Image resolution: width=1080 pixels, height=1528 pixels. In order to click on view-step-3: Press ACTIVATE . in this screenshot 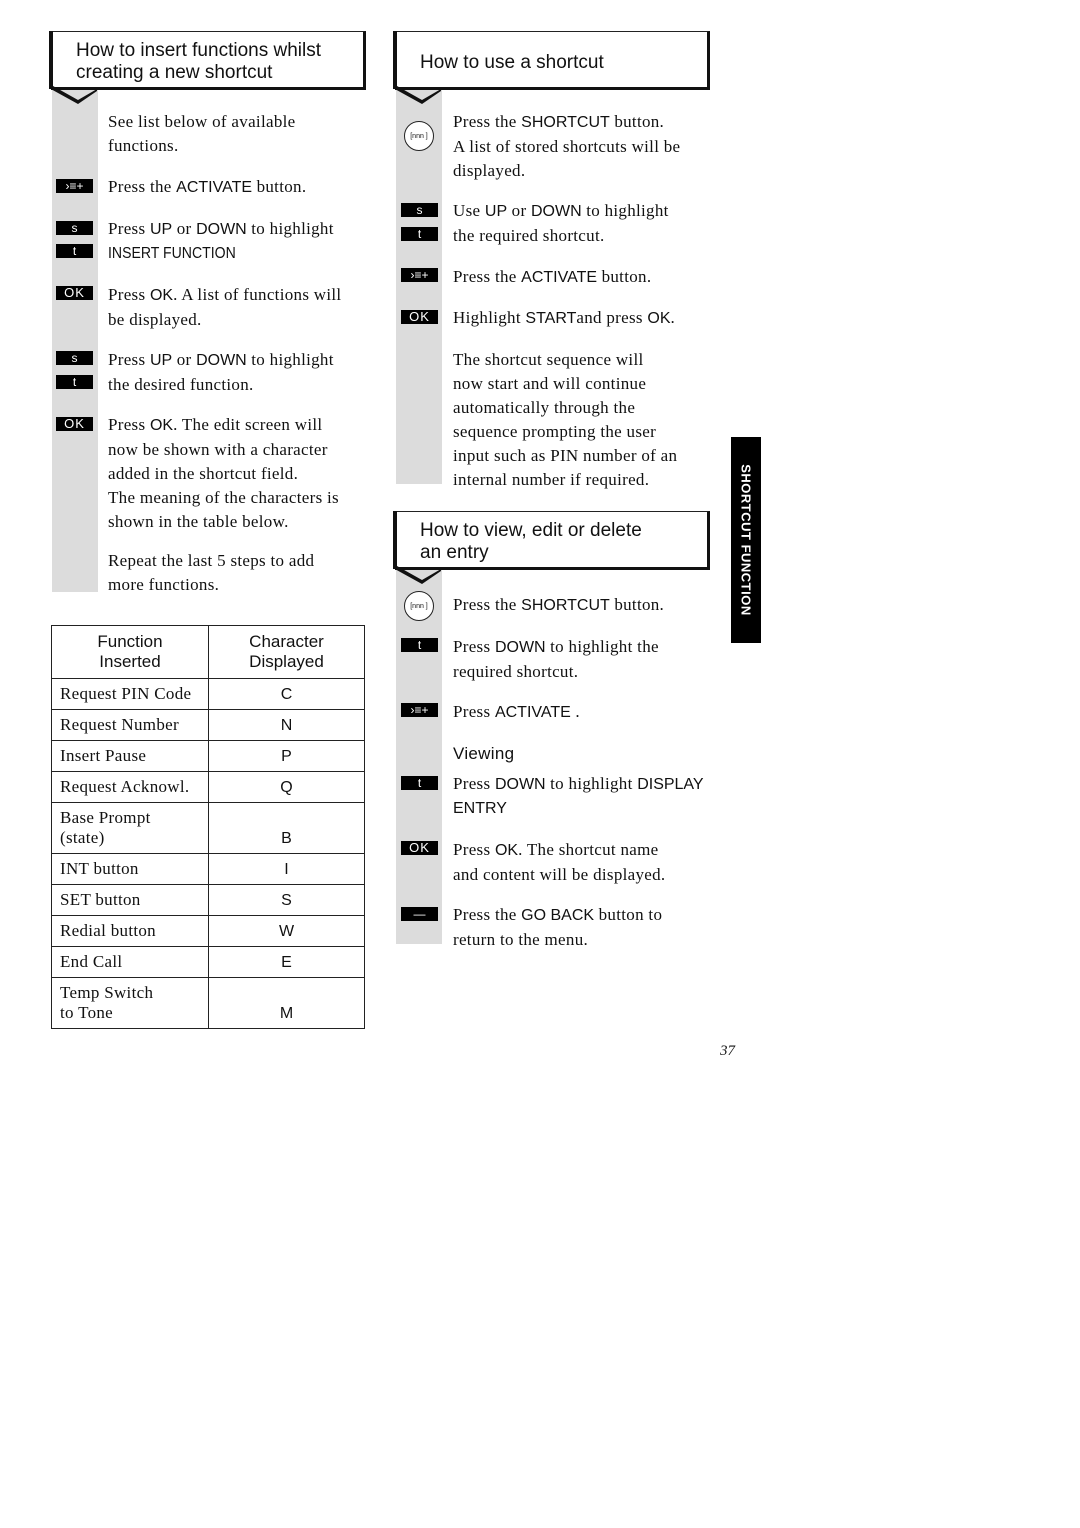, I will do `click(516, 712)`.